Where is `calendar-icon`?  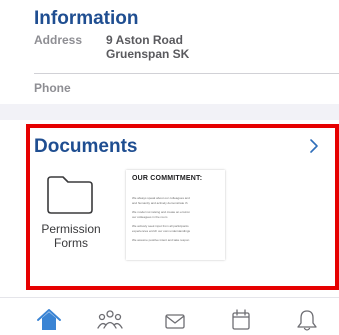
calendar-icon is located at coordinates (241, 322).